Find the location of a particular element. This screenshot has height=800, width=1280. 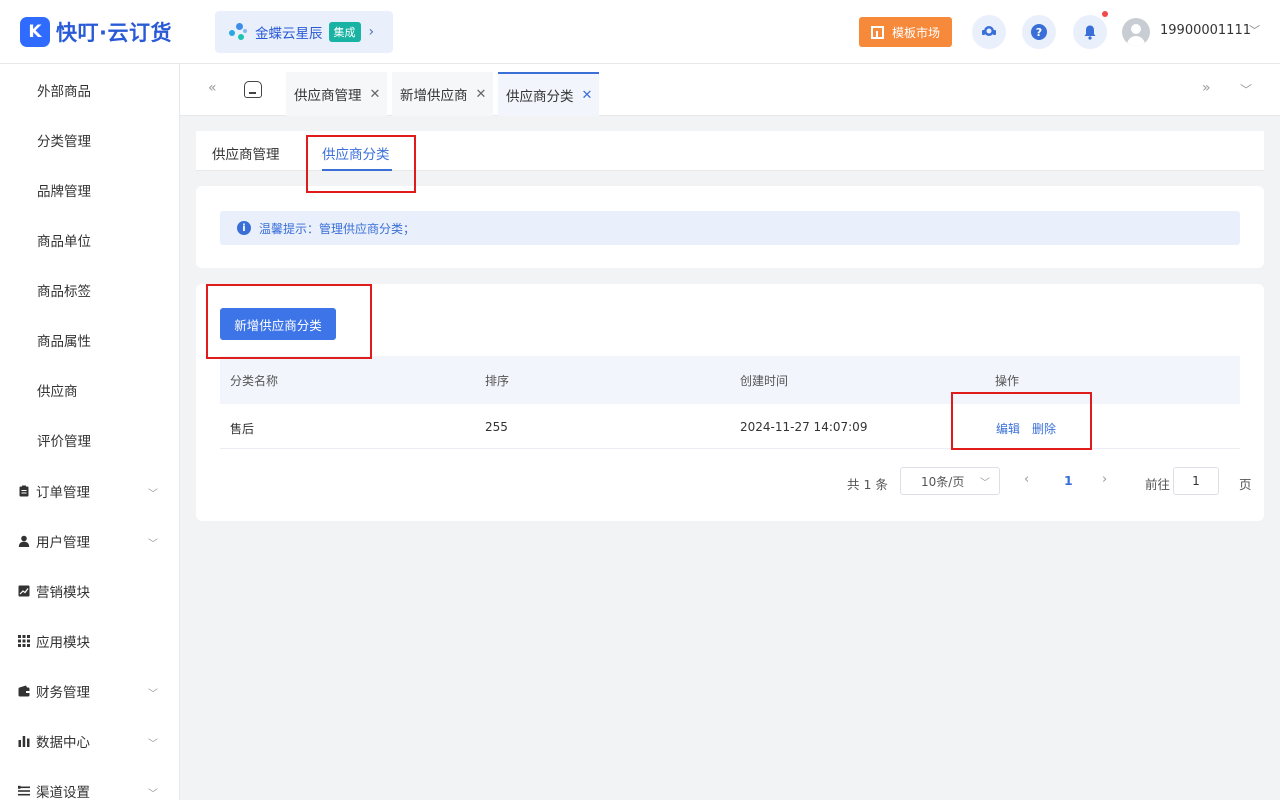

sidebar-group-label: 数据中心 is located at coordinates (63, 743).